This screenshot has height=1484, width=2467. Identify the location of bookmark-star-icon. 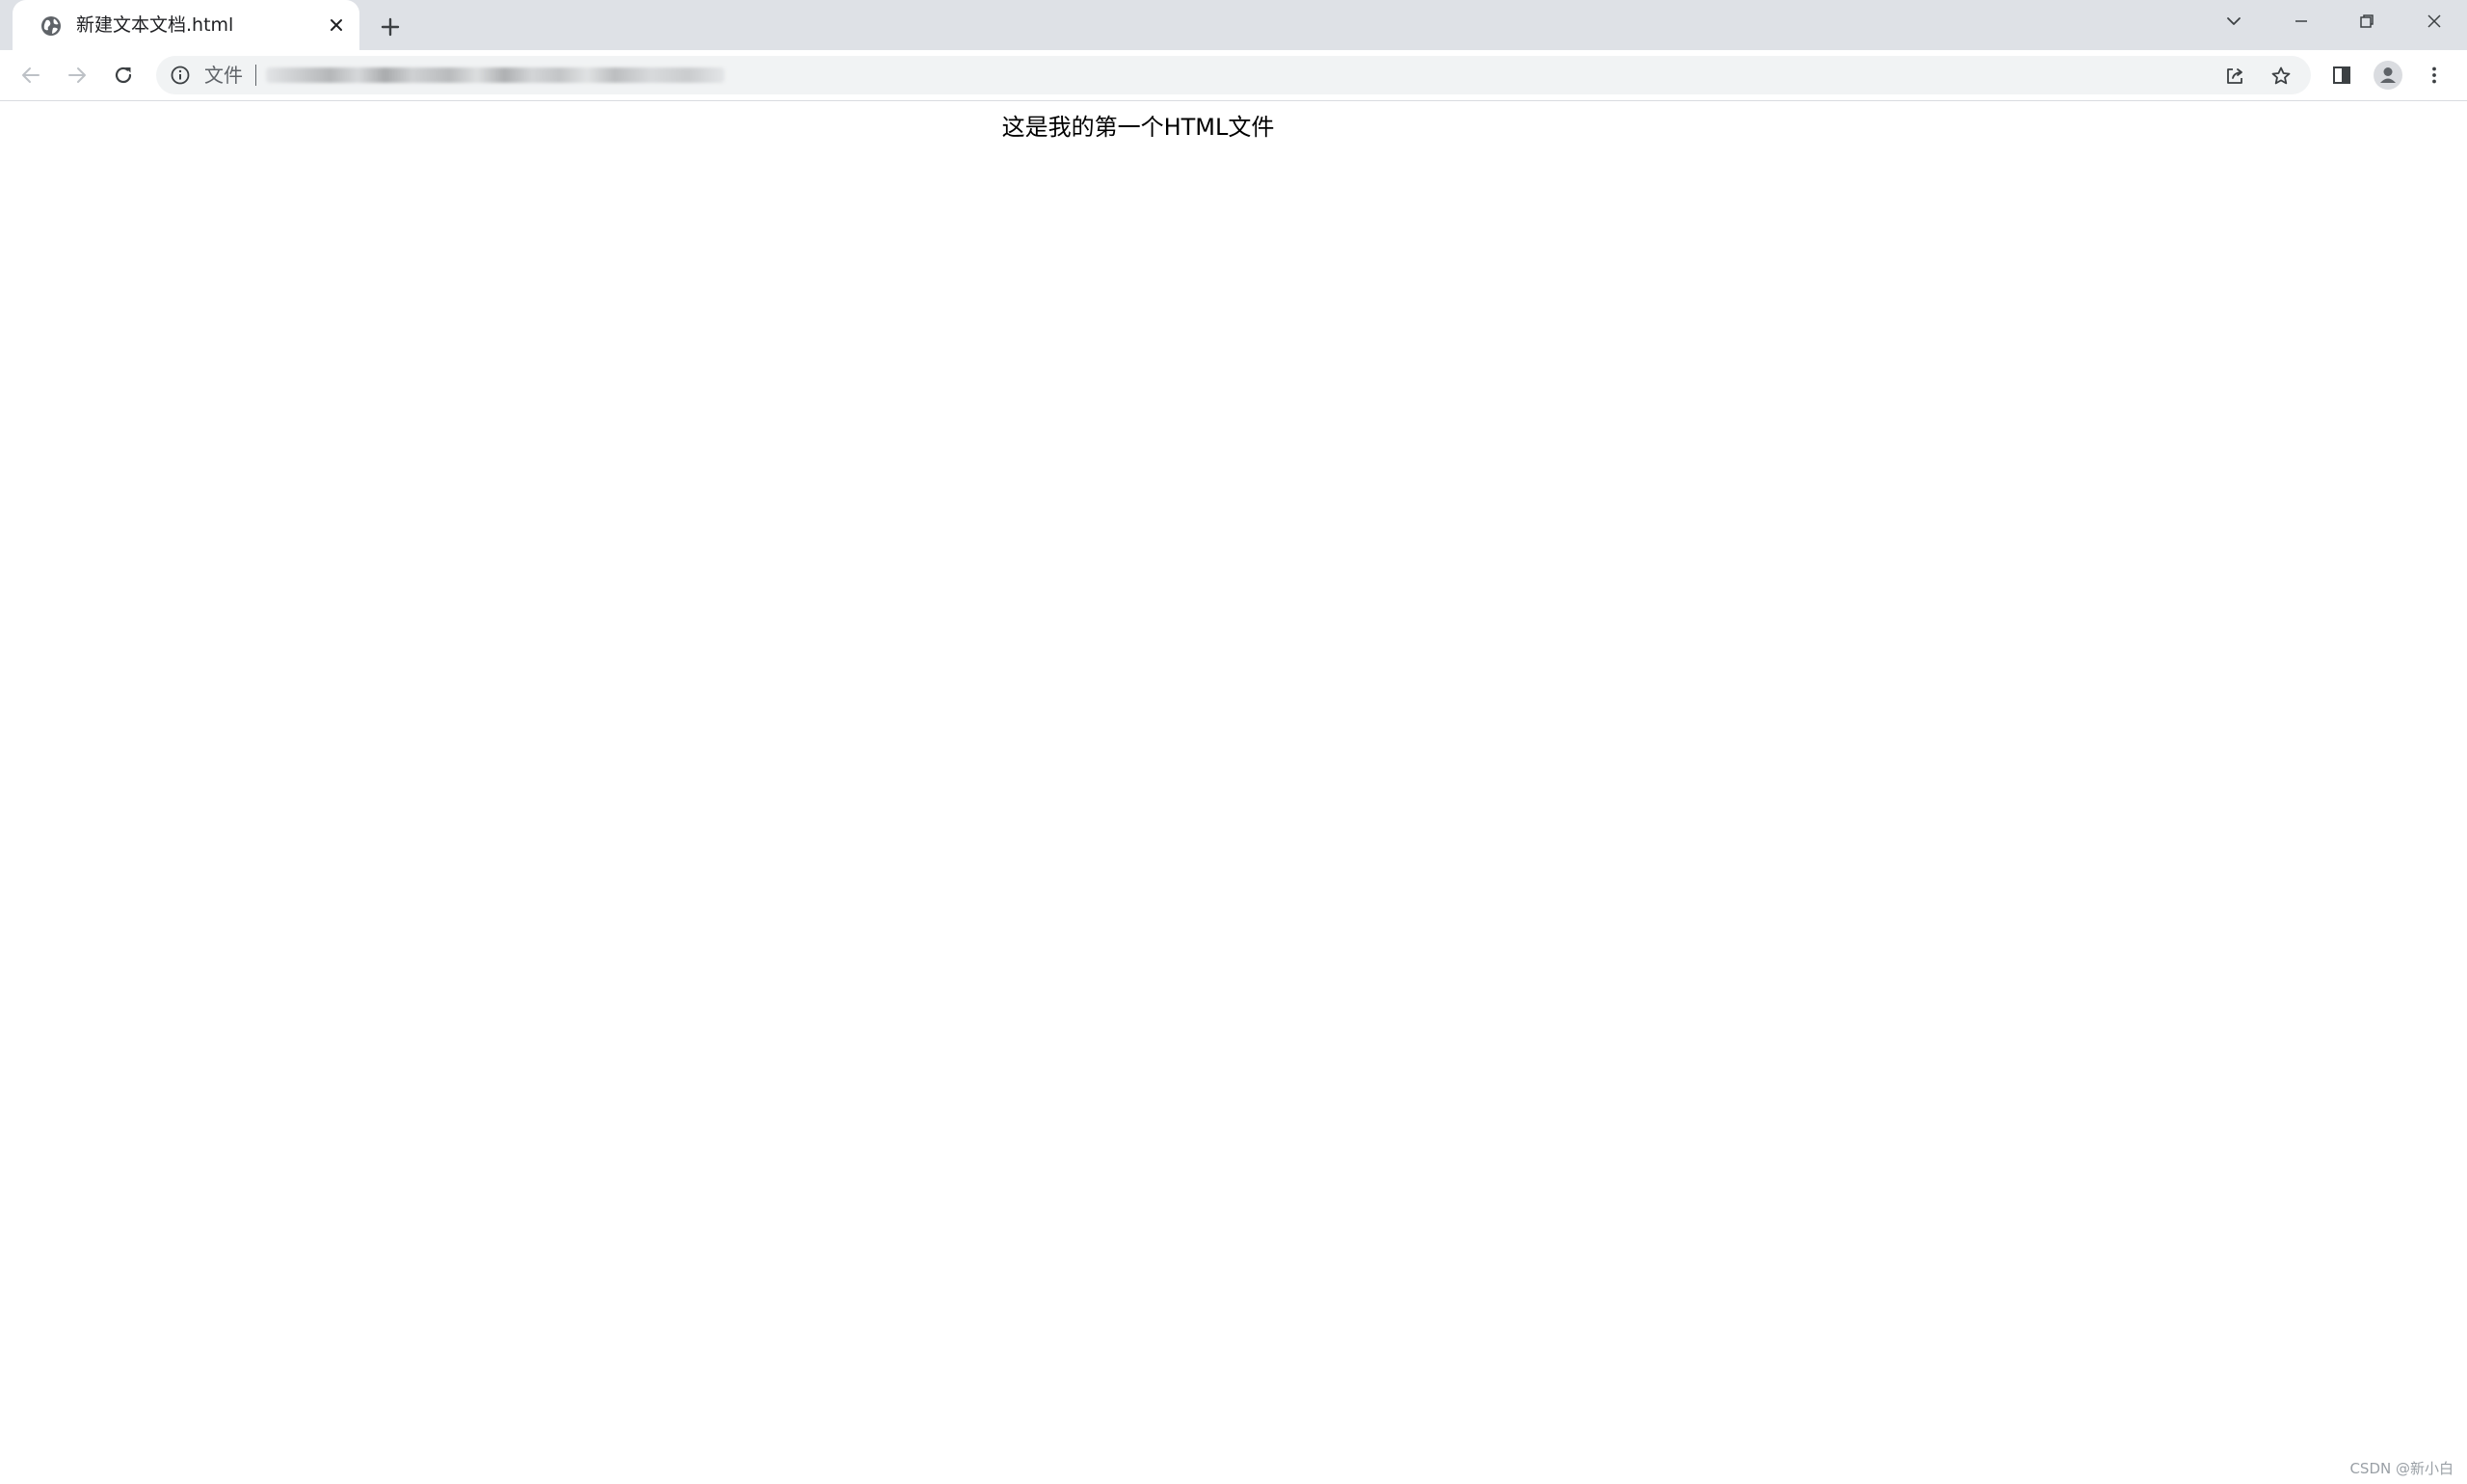
(2281, 76).